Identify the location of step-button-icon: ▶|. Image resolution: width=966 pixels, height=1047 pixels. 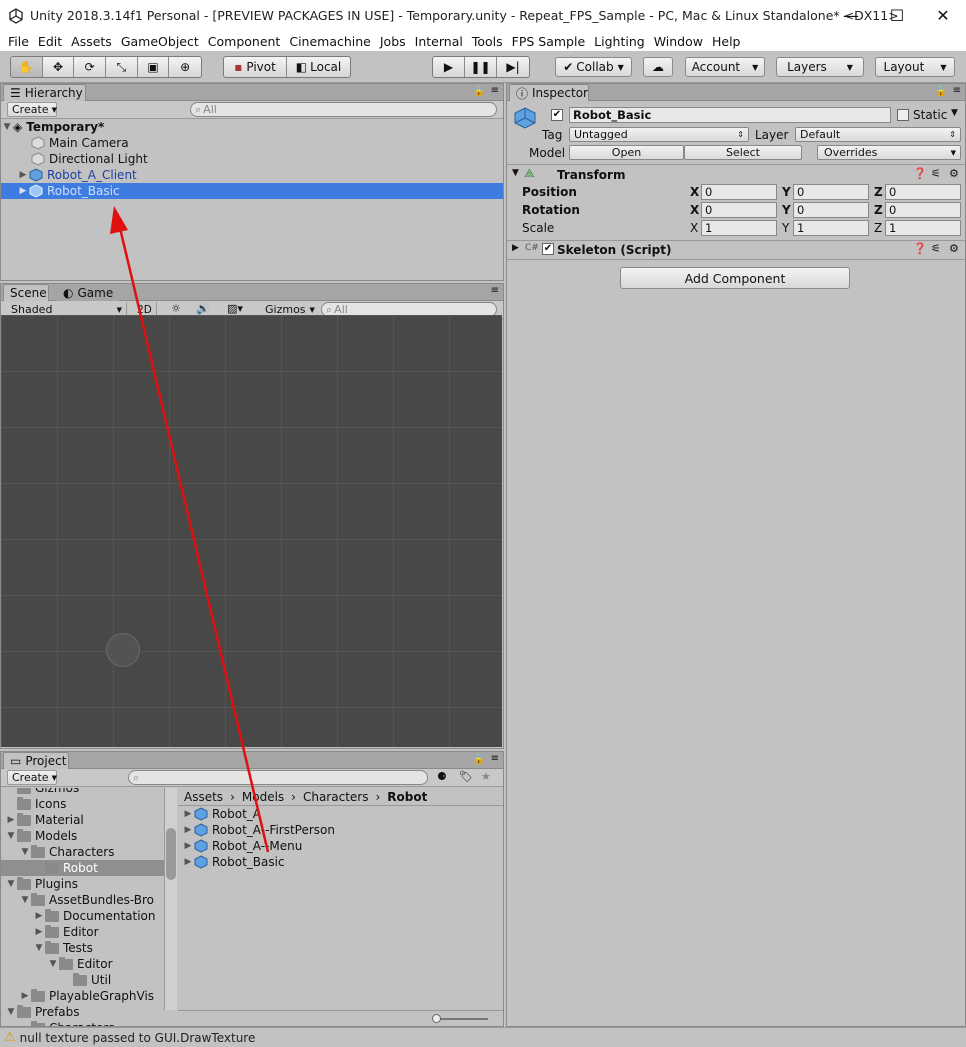
(513, 67).